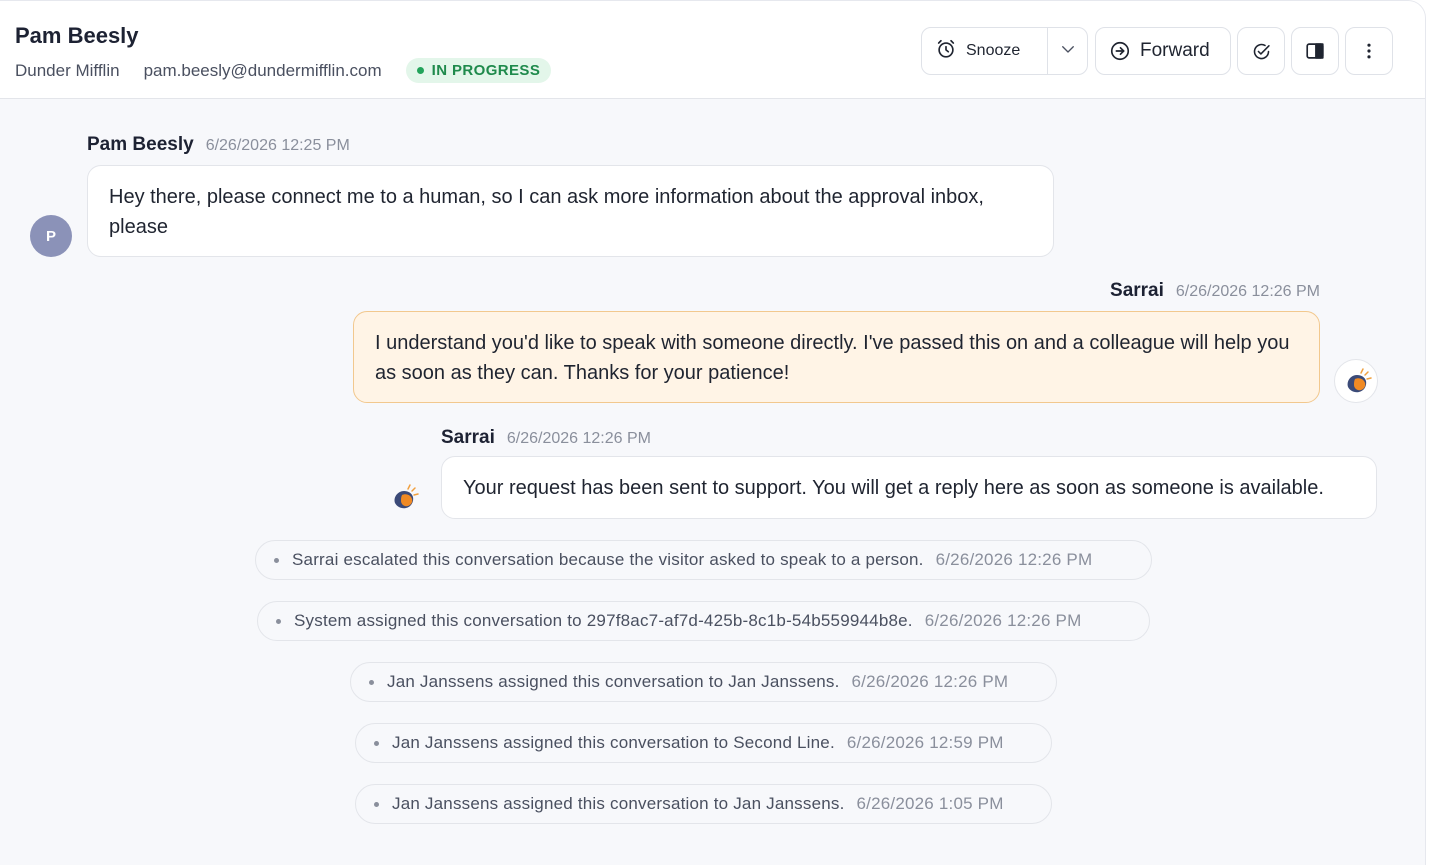 The height and width of the screenshot is (865, 1445). What do you see at coordinates (946, 51) in the screenshot?
I see `alarm-clock-icon` at bounding box center [946, 51].